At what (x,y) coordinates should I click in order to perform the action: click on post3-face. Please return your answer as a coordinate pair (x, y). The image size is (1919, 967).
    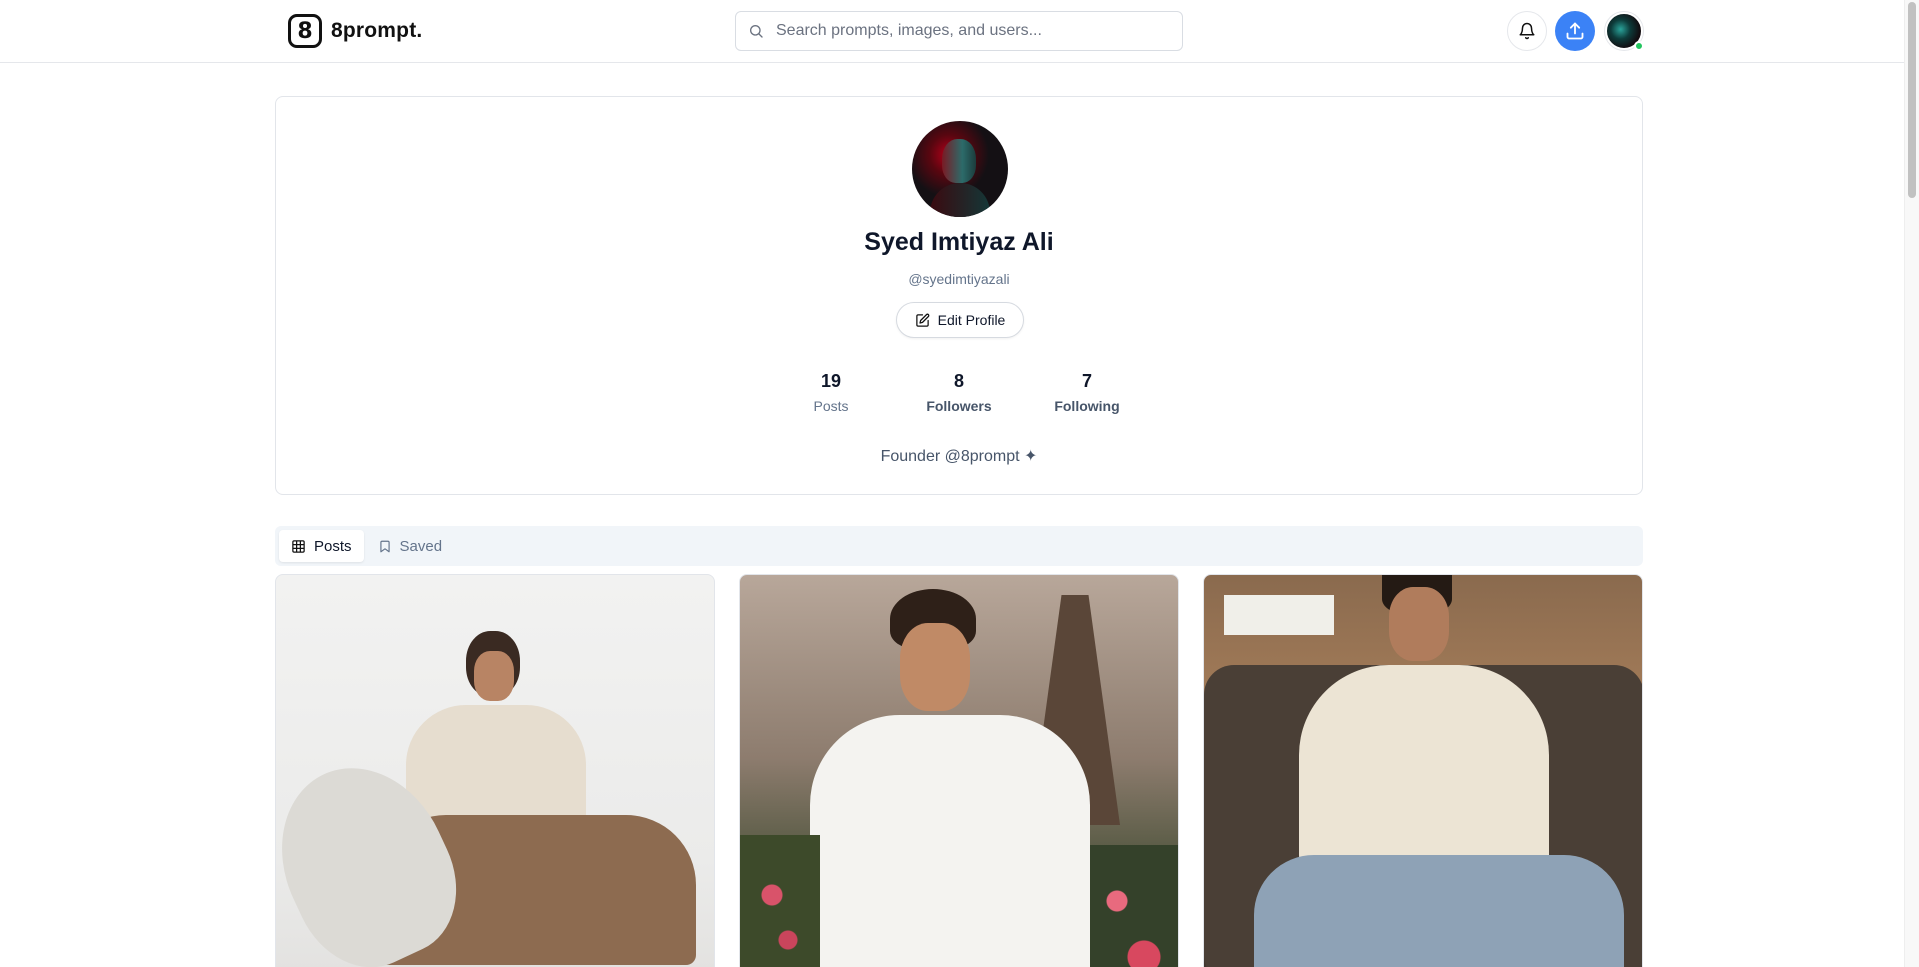
    Looking at the image, I should click on (1419, 624).